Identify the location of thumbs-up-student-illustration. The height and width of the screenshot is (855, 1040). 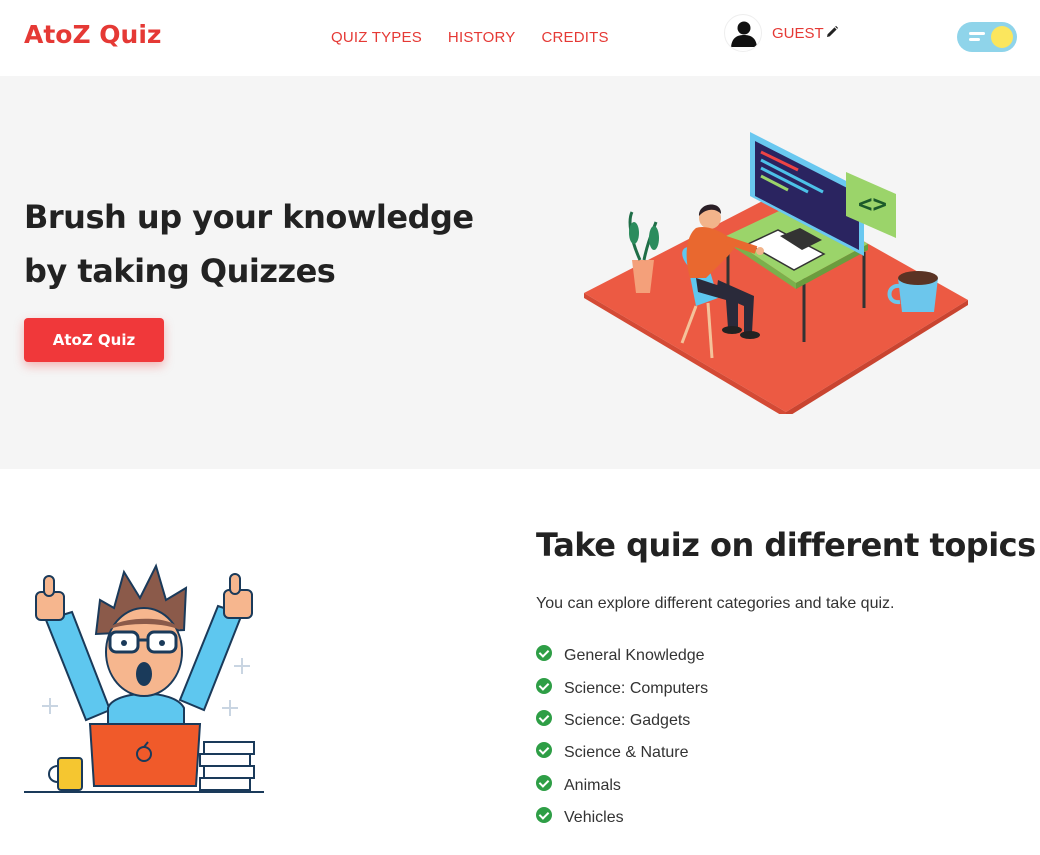
(144, 678).